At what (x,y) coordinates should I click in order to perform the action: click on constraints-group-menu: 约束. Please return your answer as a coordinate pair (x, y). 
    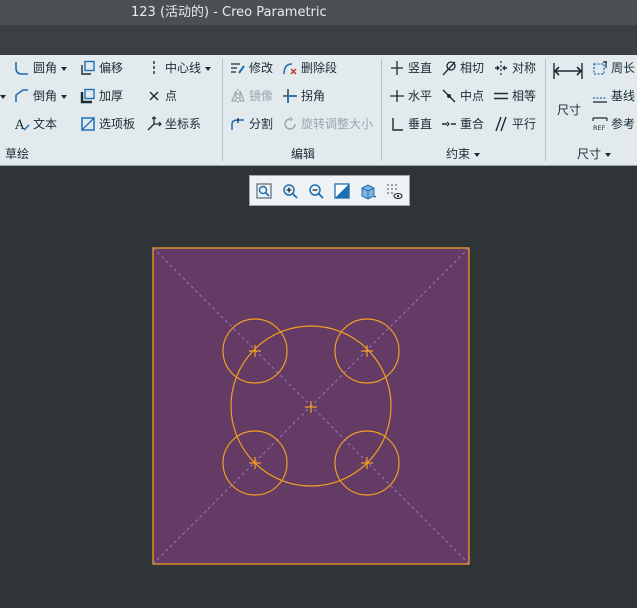
    Looking at the image, I should click on (463, 154).